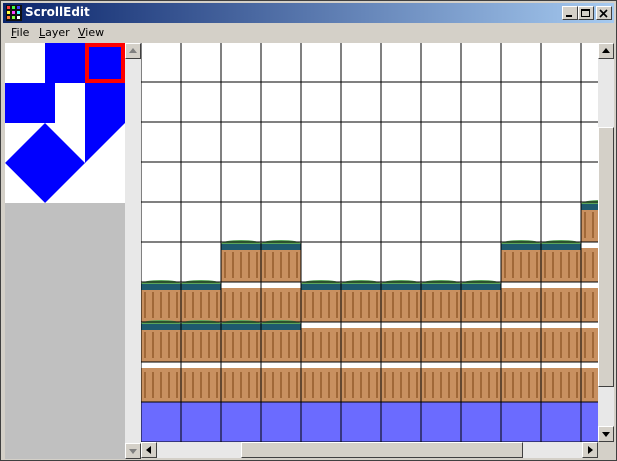  Describe the element at coordinates (586, 13) in the screenshot. I see `maximize-button` at that location.